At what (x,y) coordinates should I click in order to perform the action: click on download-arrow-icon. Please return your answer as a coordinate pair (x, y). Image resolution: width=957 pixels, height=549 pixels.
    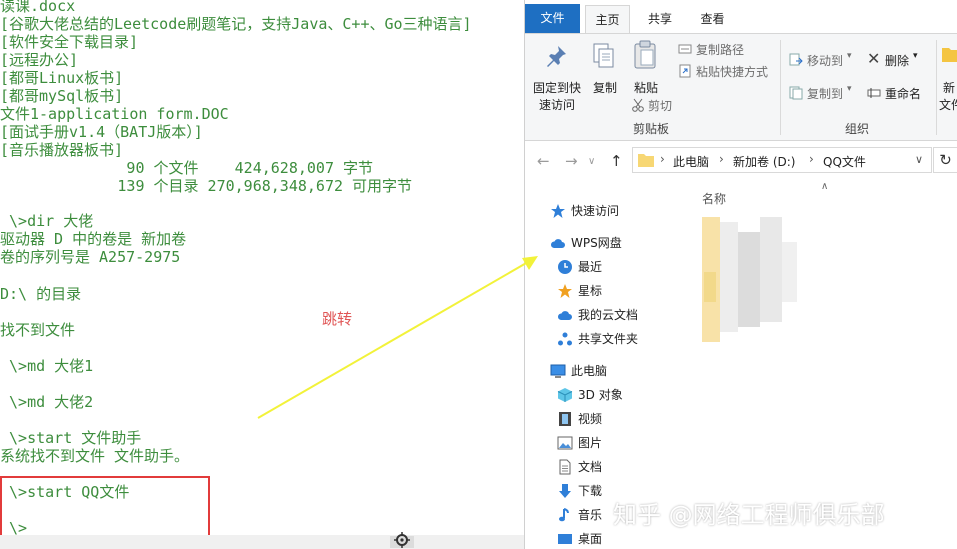
    Looking at the image, I should click on (565, 491).